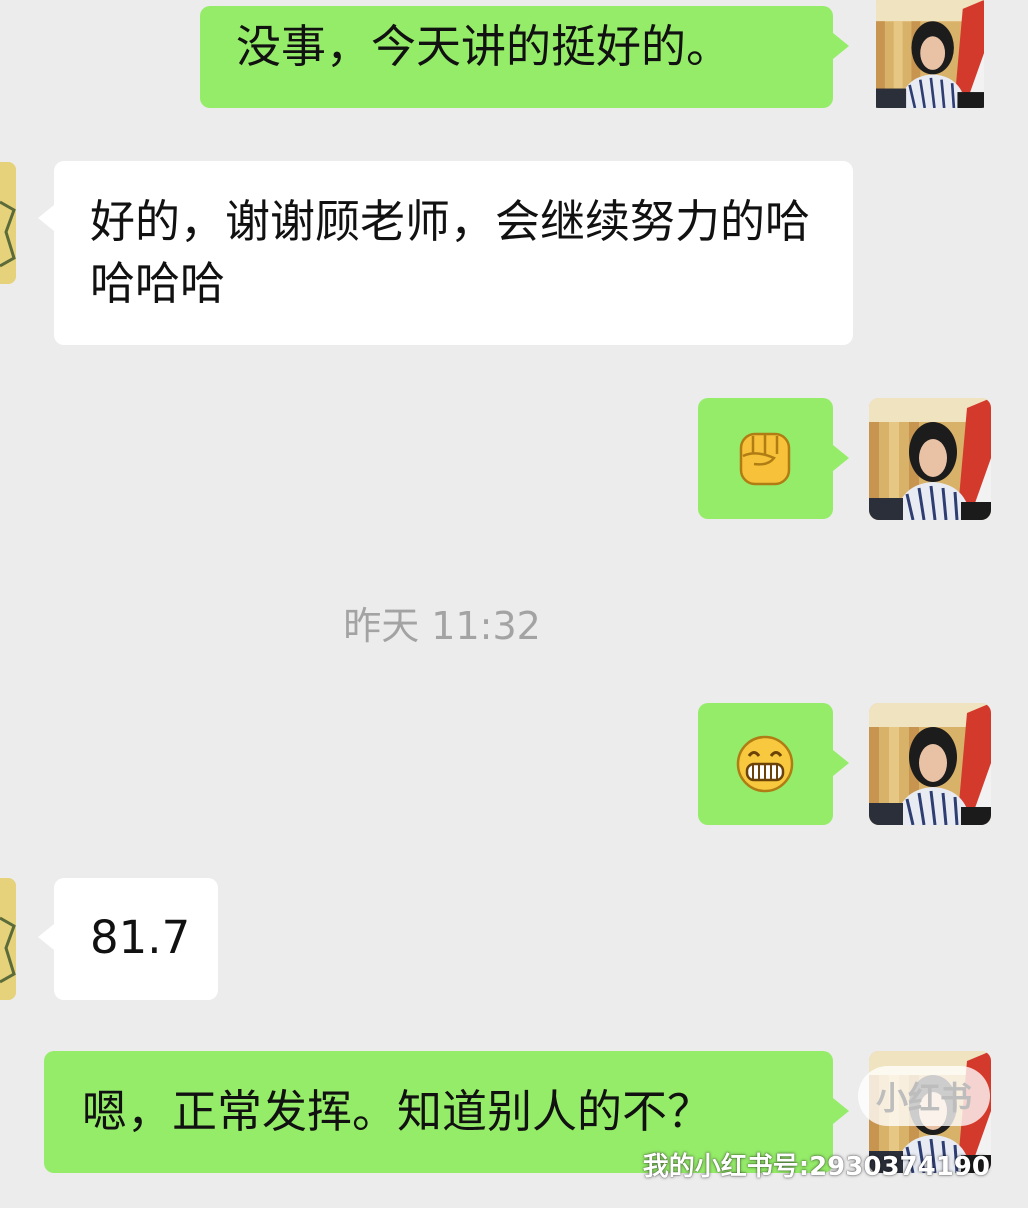 The height and width of the screenshot is (1208, 1028). What do you see at coordinates (140, 937) in the screenshot?
I see `message-text: 81.7` at bounding box center [140, 937].